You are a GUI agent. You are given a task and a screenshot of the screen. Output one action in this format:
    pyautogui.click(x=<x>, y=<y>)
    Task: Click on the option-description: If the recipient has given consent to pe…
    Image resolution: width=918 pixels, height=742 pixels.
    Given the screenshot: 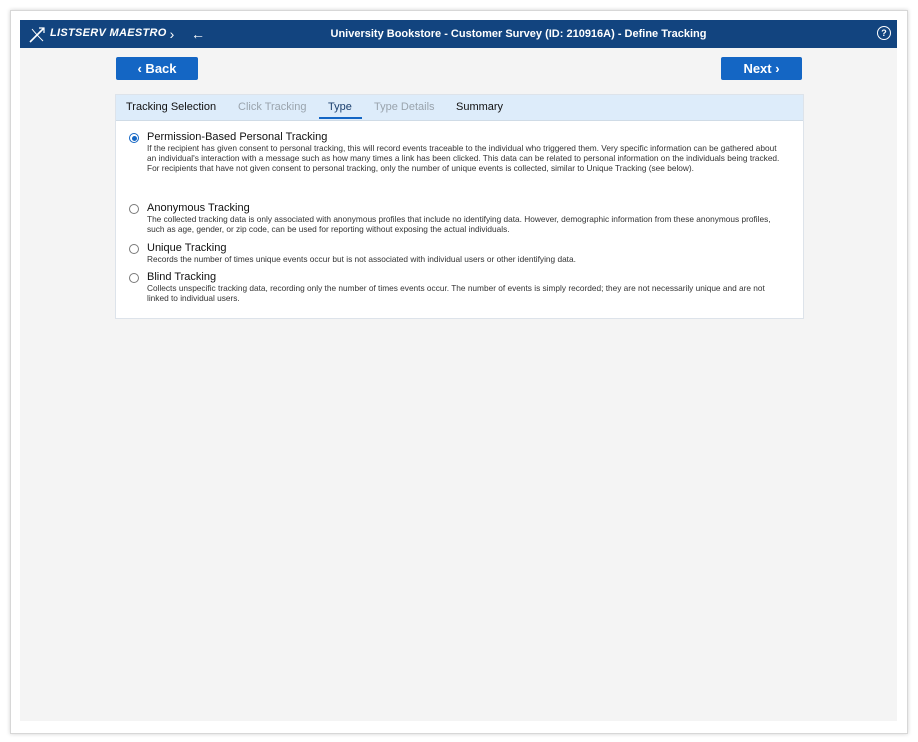 What is the action you would take?
    pyautogui.click(x=467, y=158)
    